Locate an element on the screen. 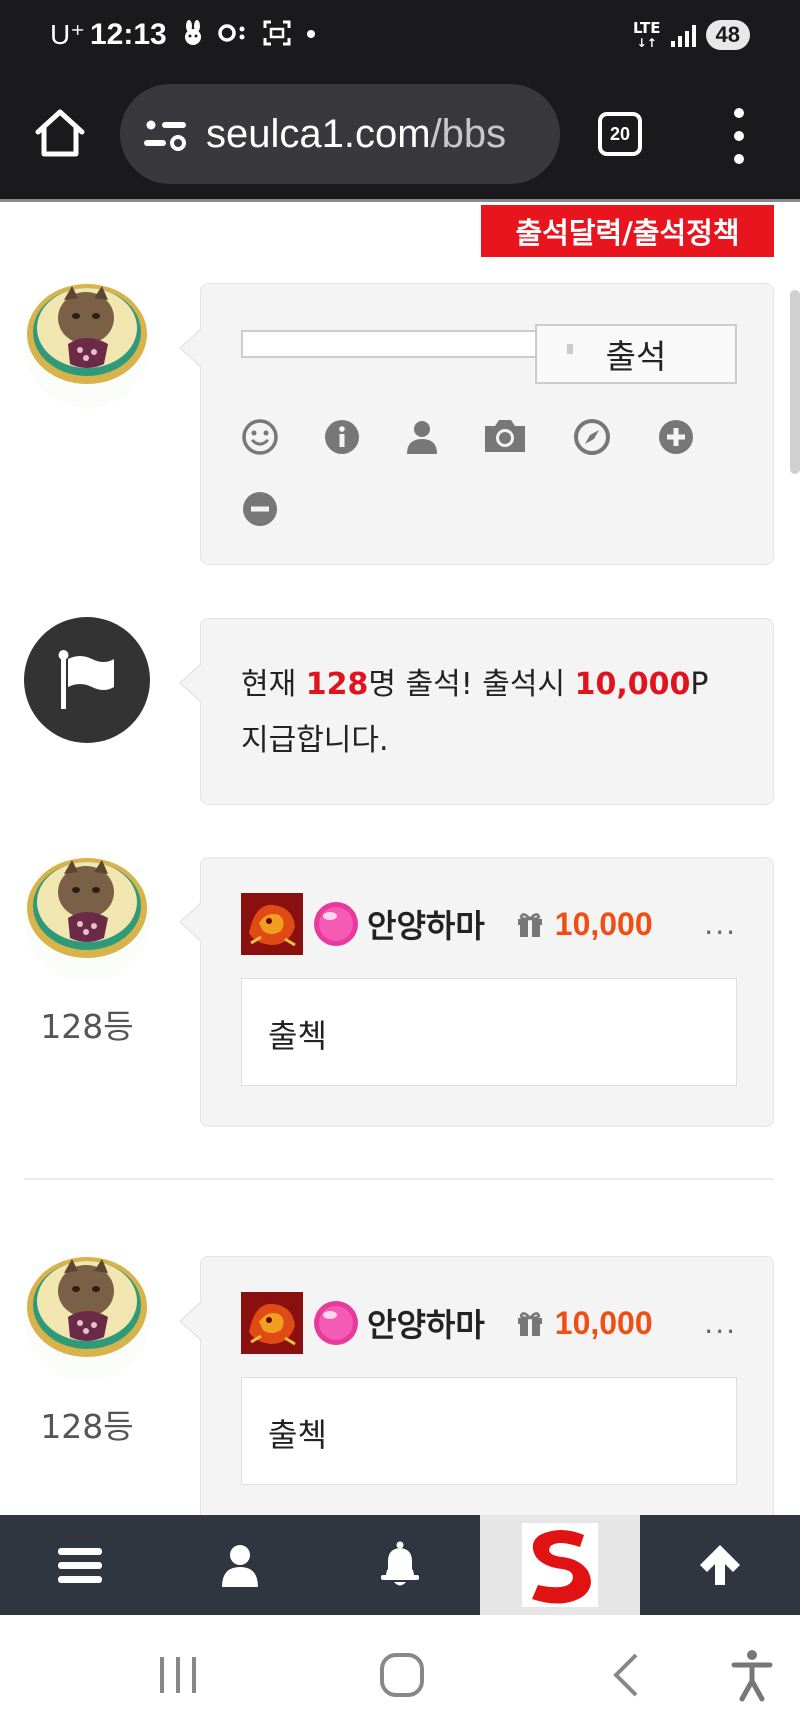  info-icon is located at coordinates (342, 437).